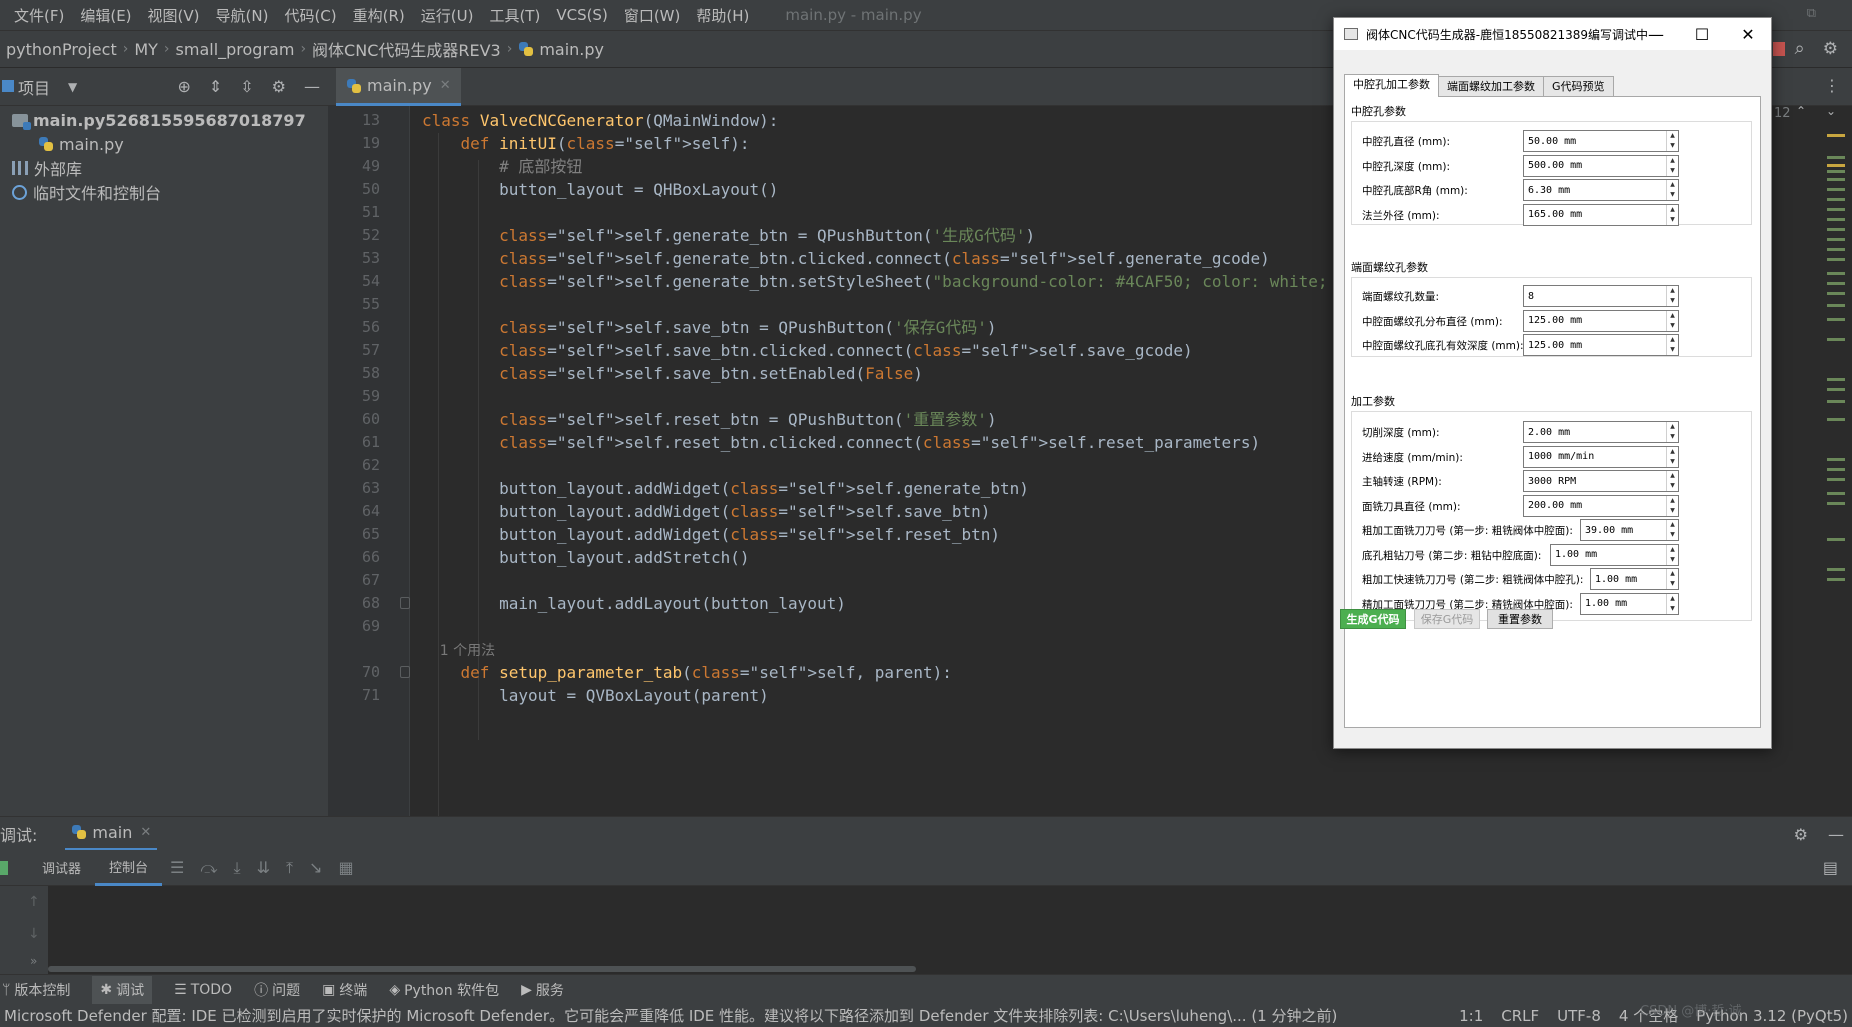  What do you see at coordinates (1601, 165) in the screenshot?
I see `param-spinbox: 500.00 mm ▲ ▼` at bounding box center [1601, 165].